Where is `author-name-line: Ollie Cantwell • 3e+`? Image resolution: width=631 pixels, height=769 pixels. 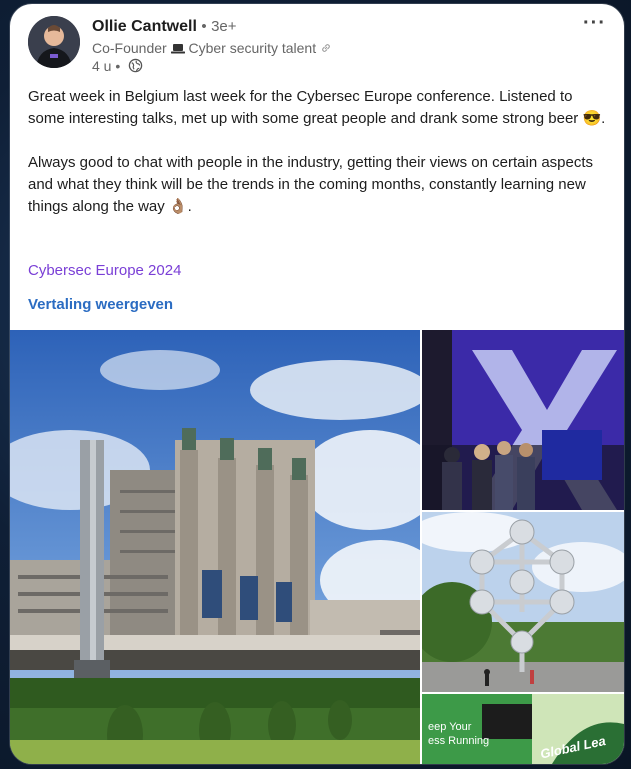 author-name-line: Ollie Cantwell • 3e+ is located at coordinates (164, 27).